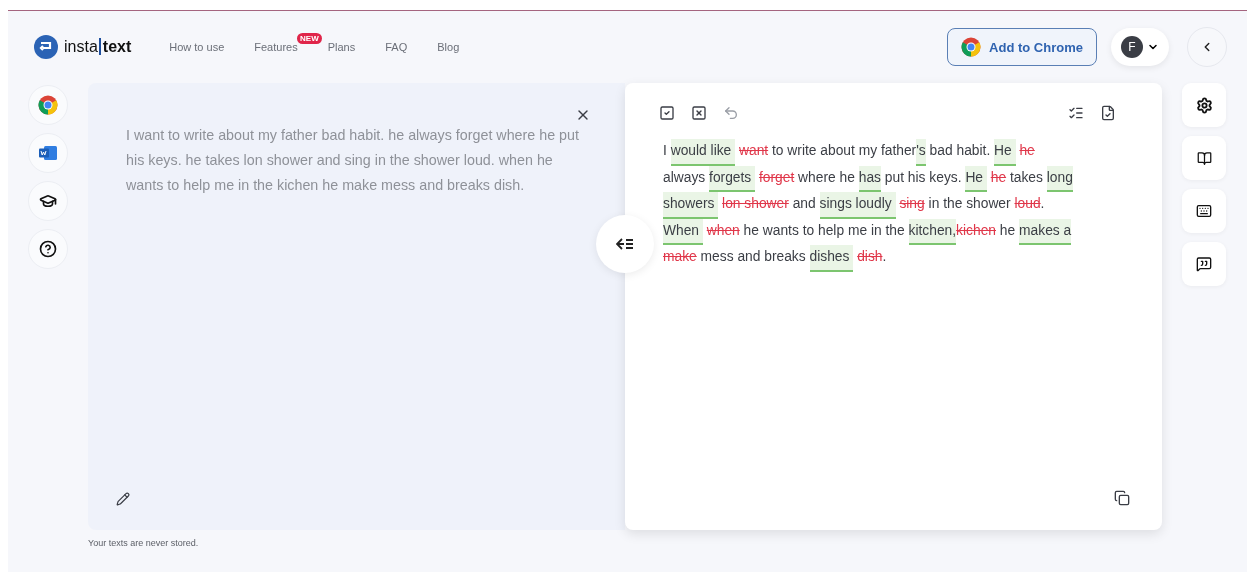 Image resolution: width=1247 pixels, height=572 pixels. Describe the element at coordinates (1007, 230) in the screenshot. I see `text-run: he` at that location.